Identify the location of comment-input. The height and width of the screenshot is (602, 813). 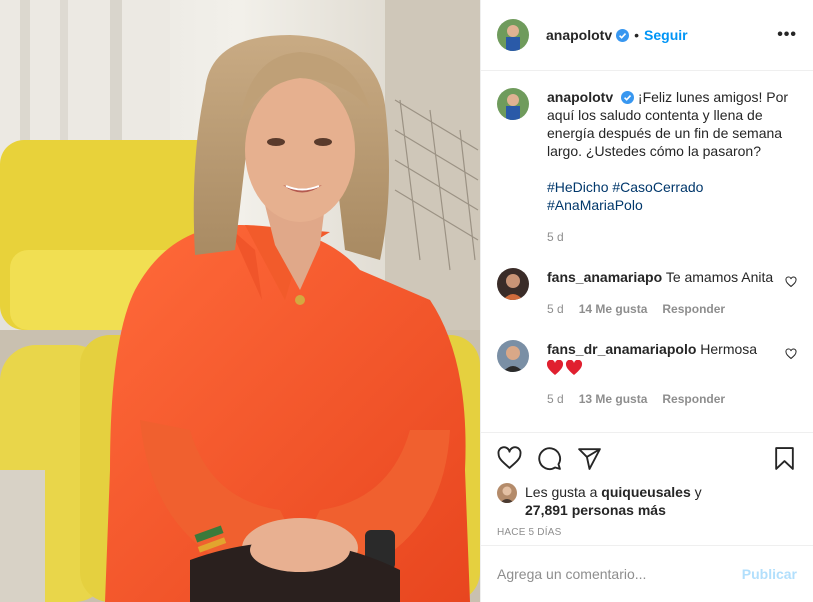
(619, 574).